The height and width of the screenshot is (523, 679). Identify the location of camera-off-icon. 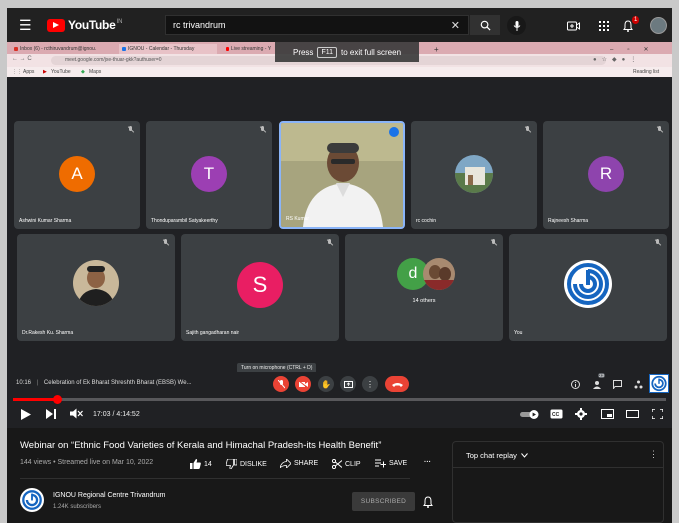
(303, 384).